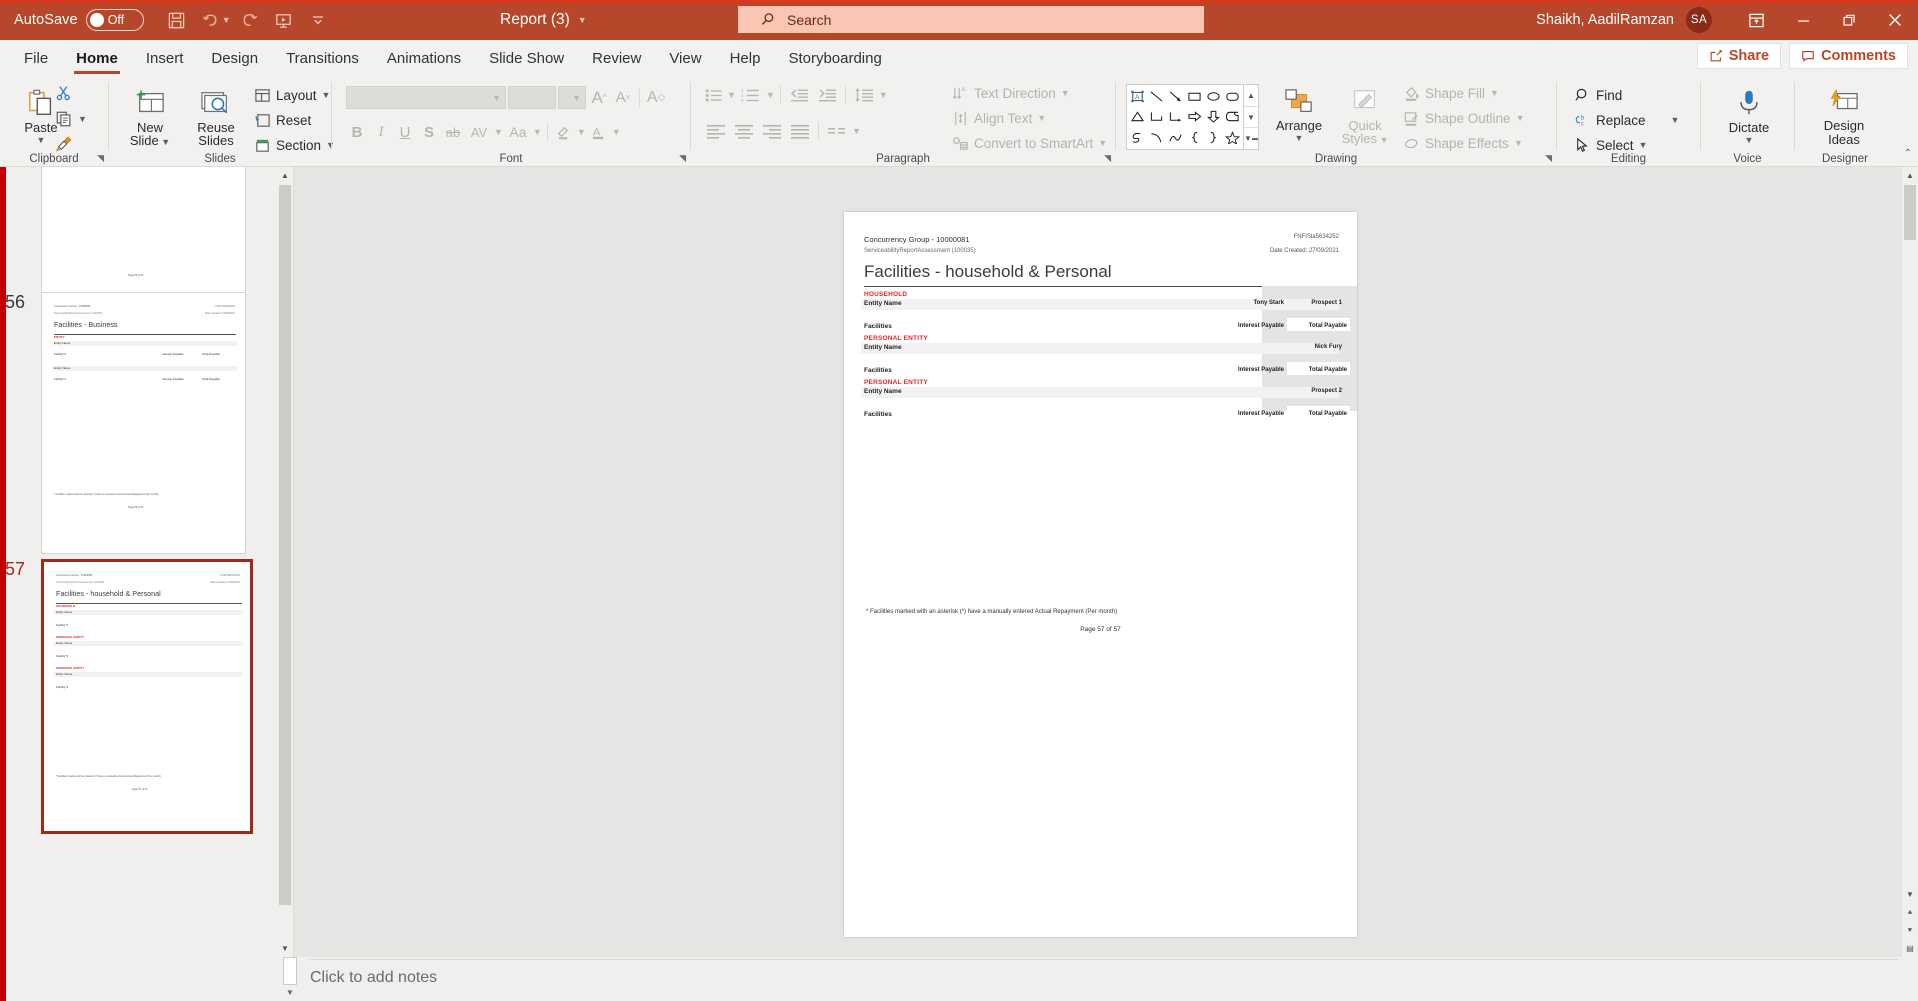 The image size is (1918, 1001). I want to click on highlight-caret-icon: ▼, so click(581, 132).